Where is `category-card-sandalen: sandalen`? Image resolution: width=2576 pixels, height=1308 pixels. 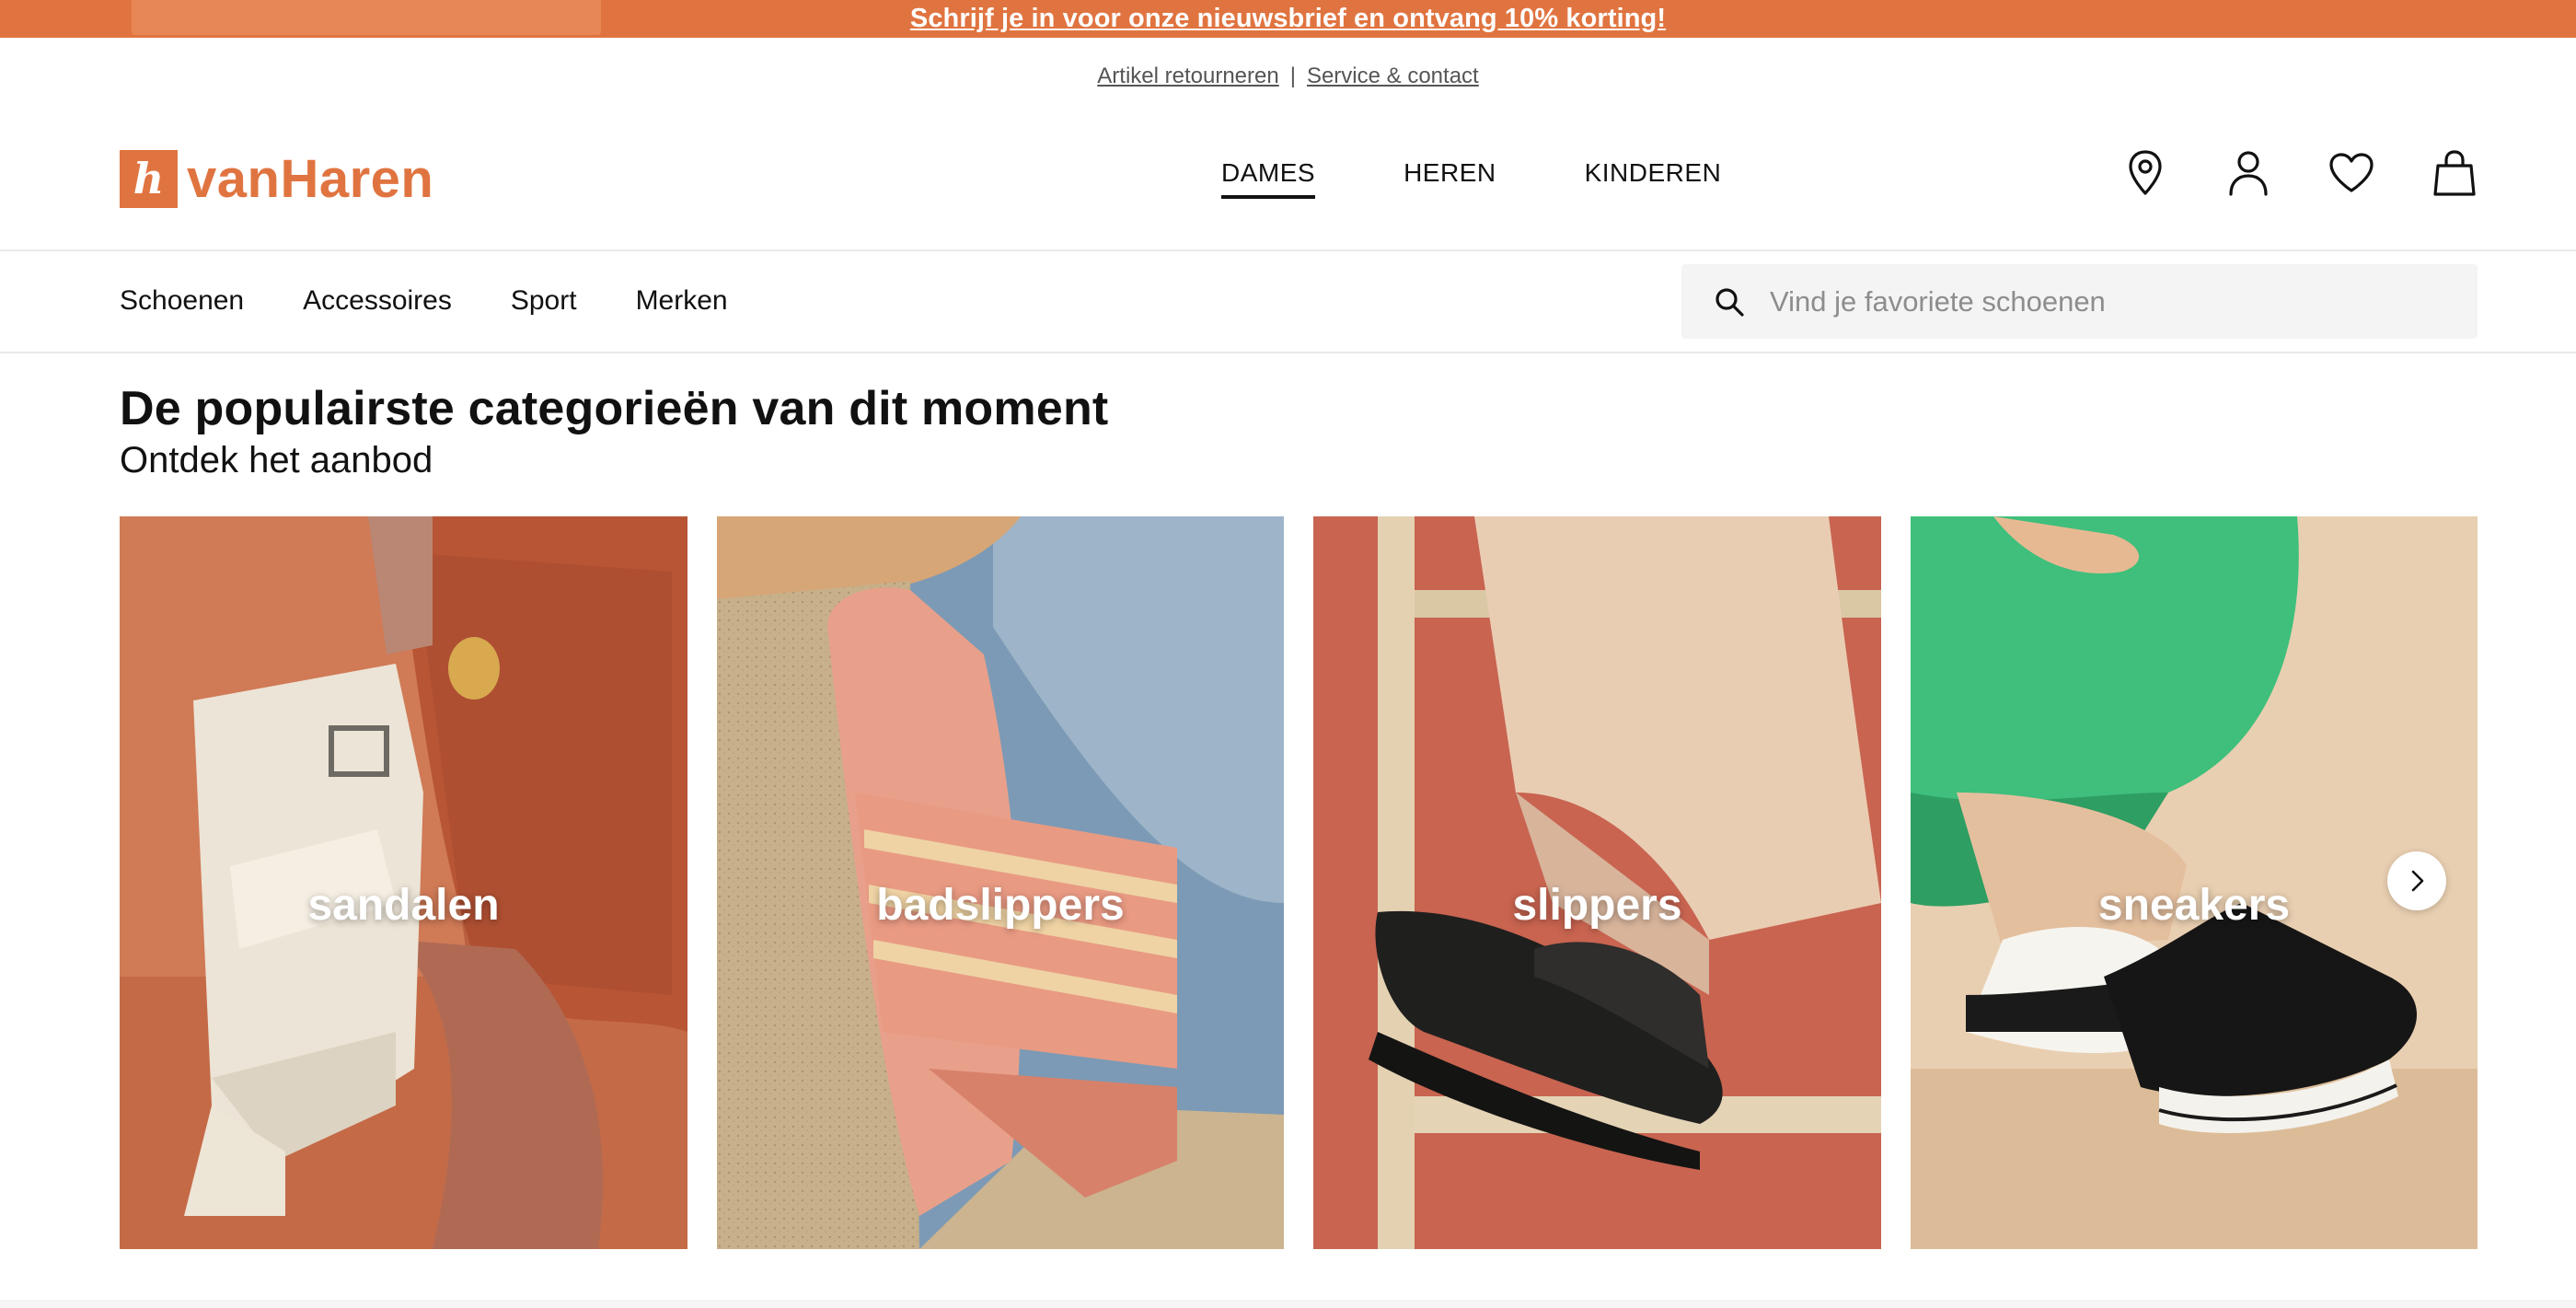
category-card-sandalen: sandalen is located at coordinates (404, 883).